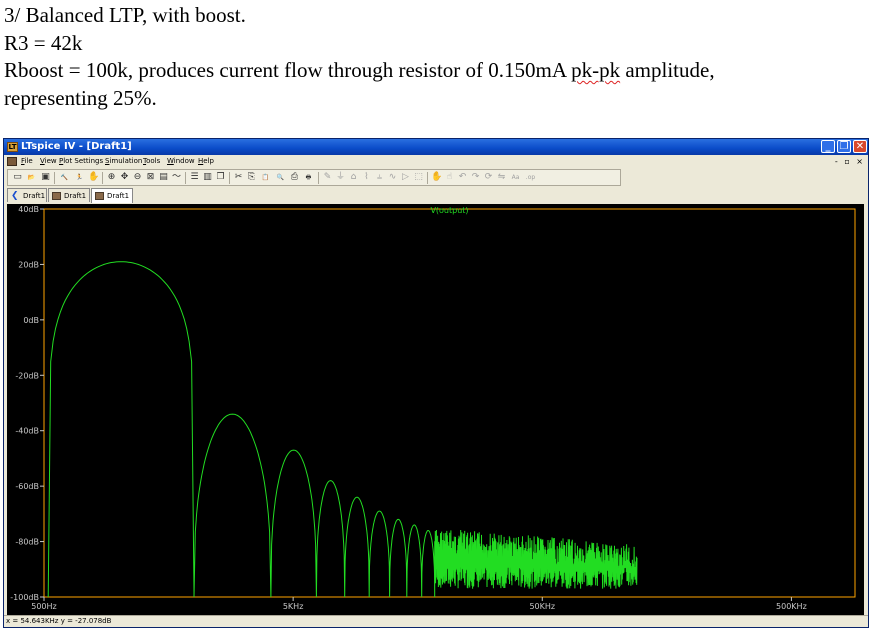 Image resolution: width=875 pixels, height=631 pixels. What do you see at coordinates (27, 486) in the screenshot?
I see `y-tick-label: -60dB` at bounding box center [27, 486].